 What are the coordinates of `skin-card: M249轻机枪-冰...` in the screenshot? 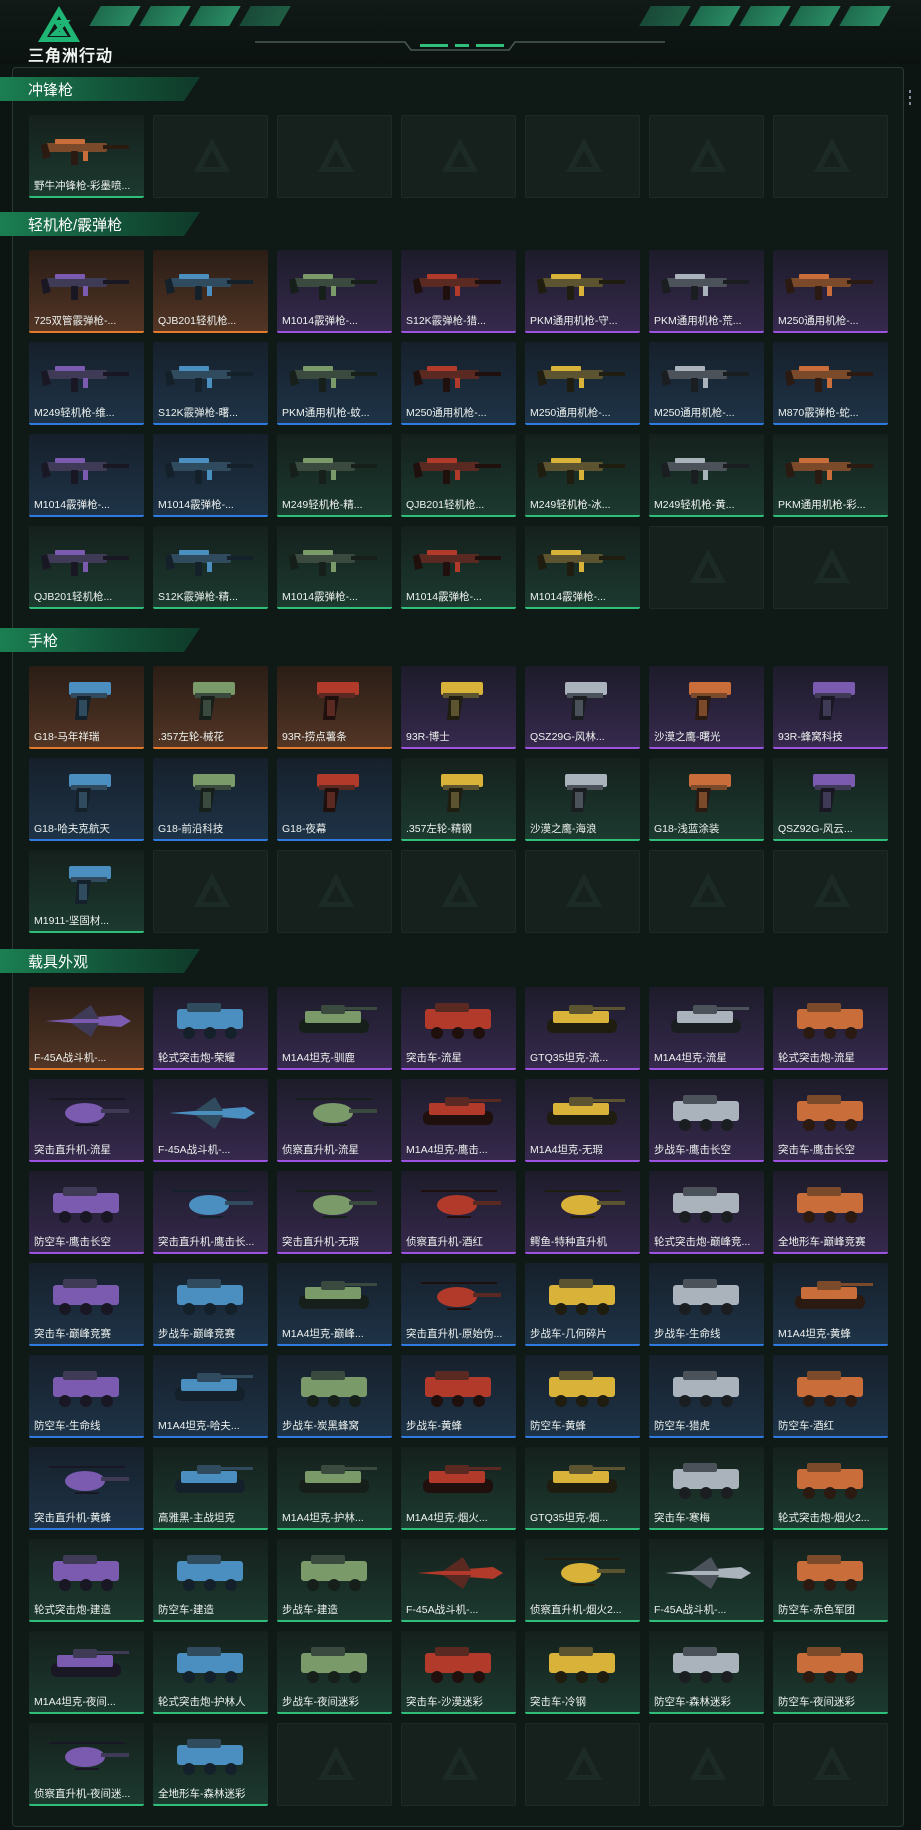 It's located at (582, 475).